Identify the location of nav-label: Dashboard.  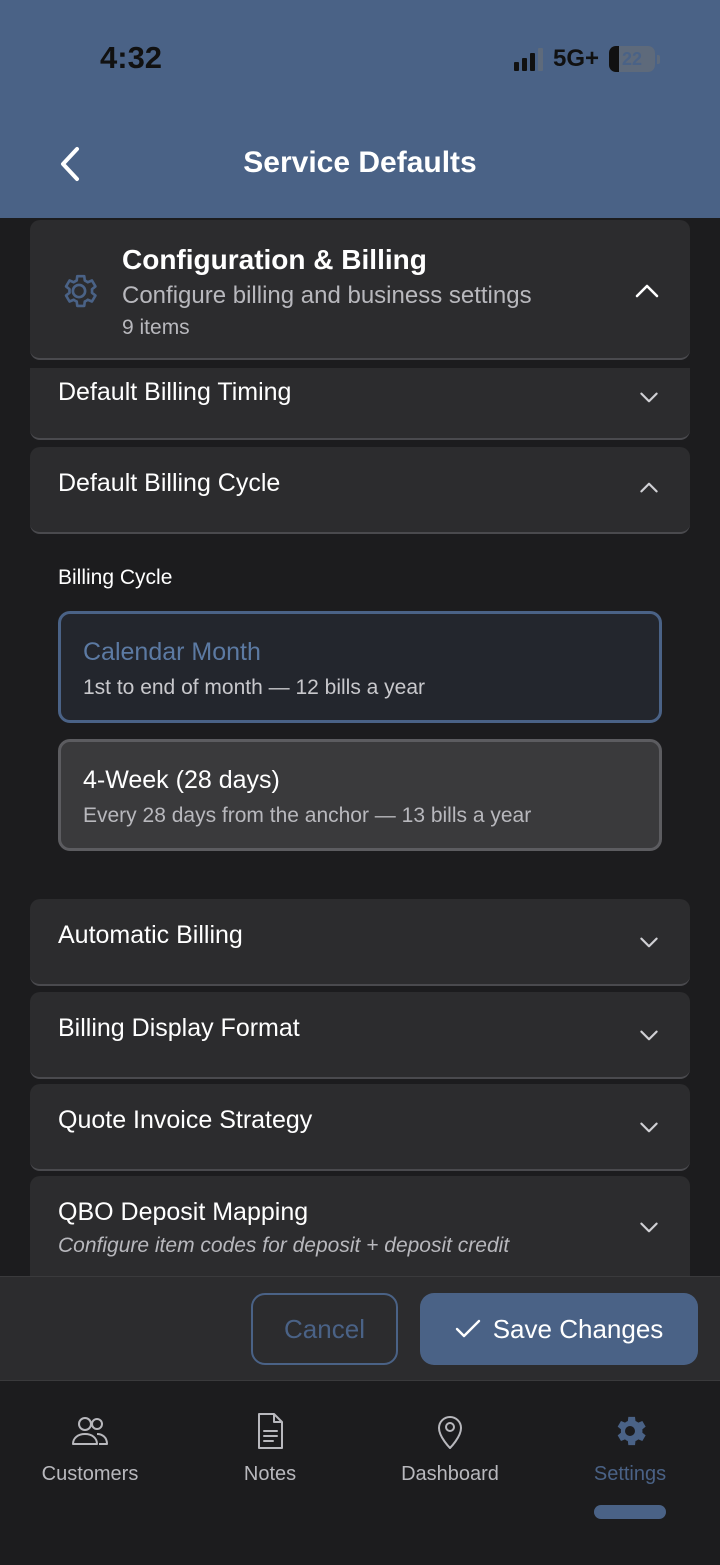
(450, 1474).